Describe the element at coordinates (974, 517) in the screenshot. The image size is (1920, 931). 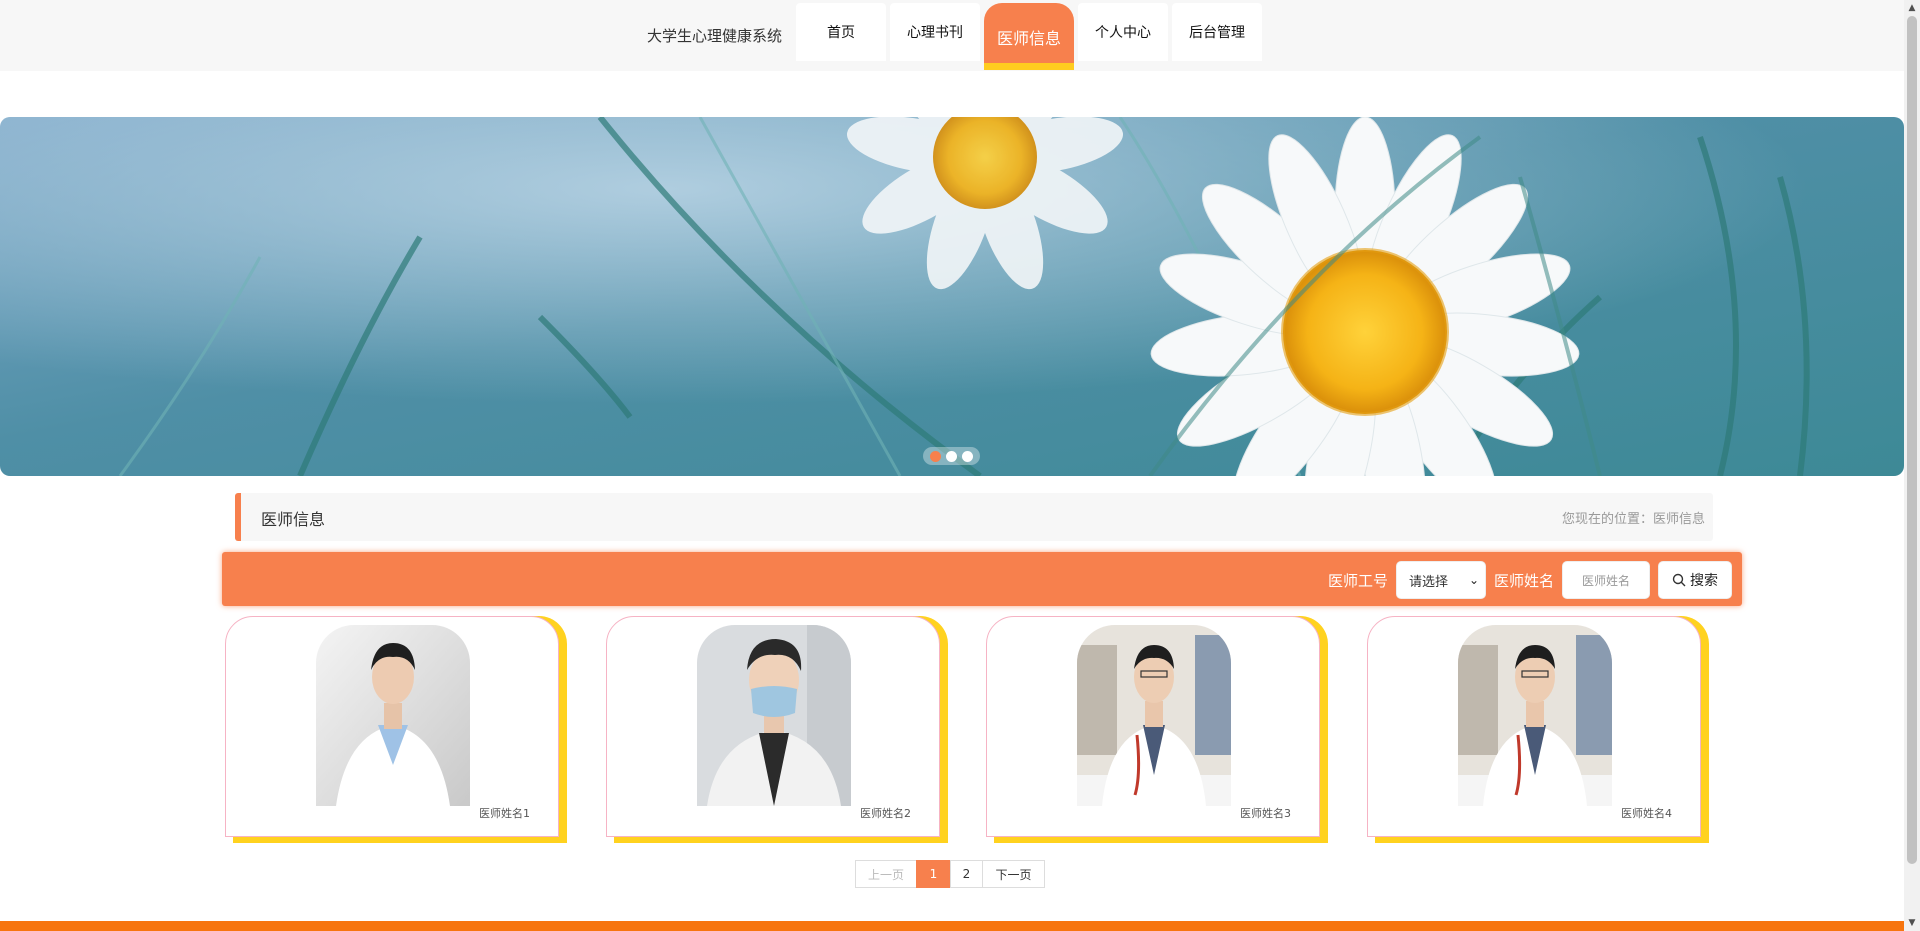
I see `section-header: 医师信息 您现在的位置：医师信息` at that location.